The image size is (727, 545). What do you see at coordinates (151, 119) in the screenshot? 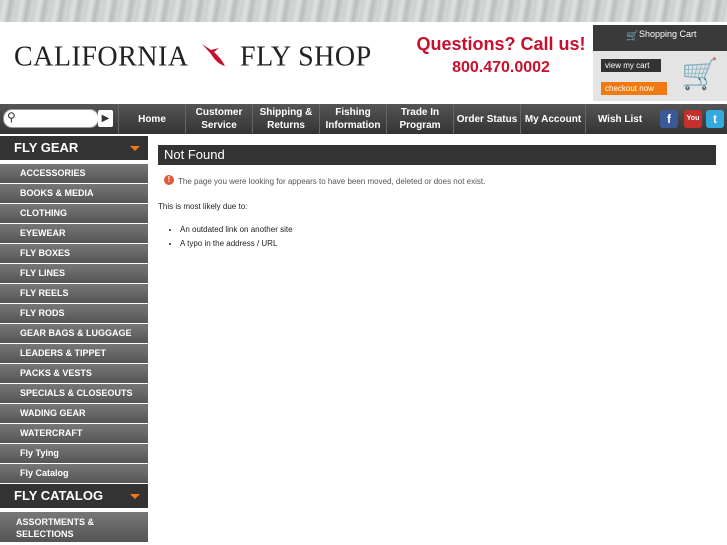
I see `nav-home: Home` at bounding box center [151, 119].